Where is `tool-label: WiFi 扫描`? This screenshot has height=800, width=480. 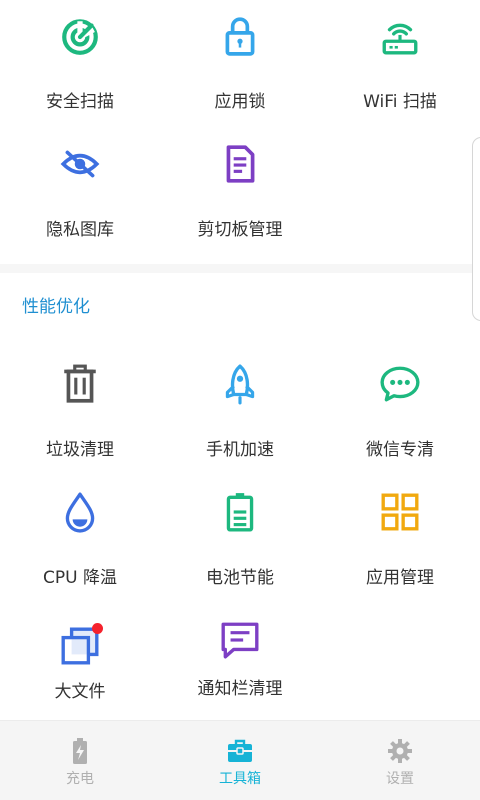
tool-label: WiFi 扫描 is located at coordinates (400, 102).